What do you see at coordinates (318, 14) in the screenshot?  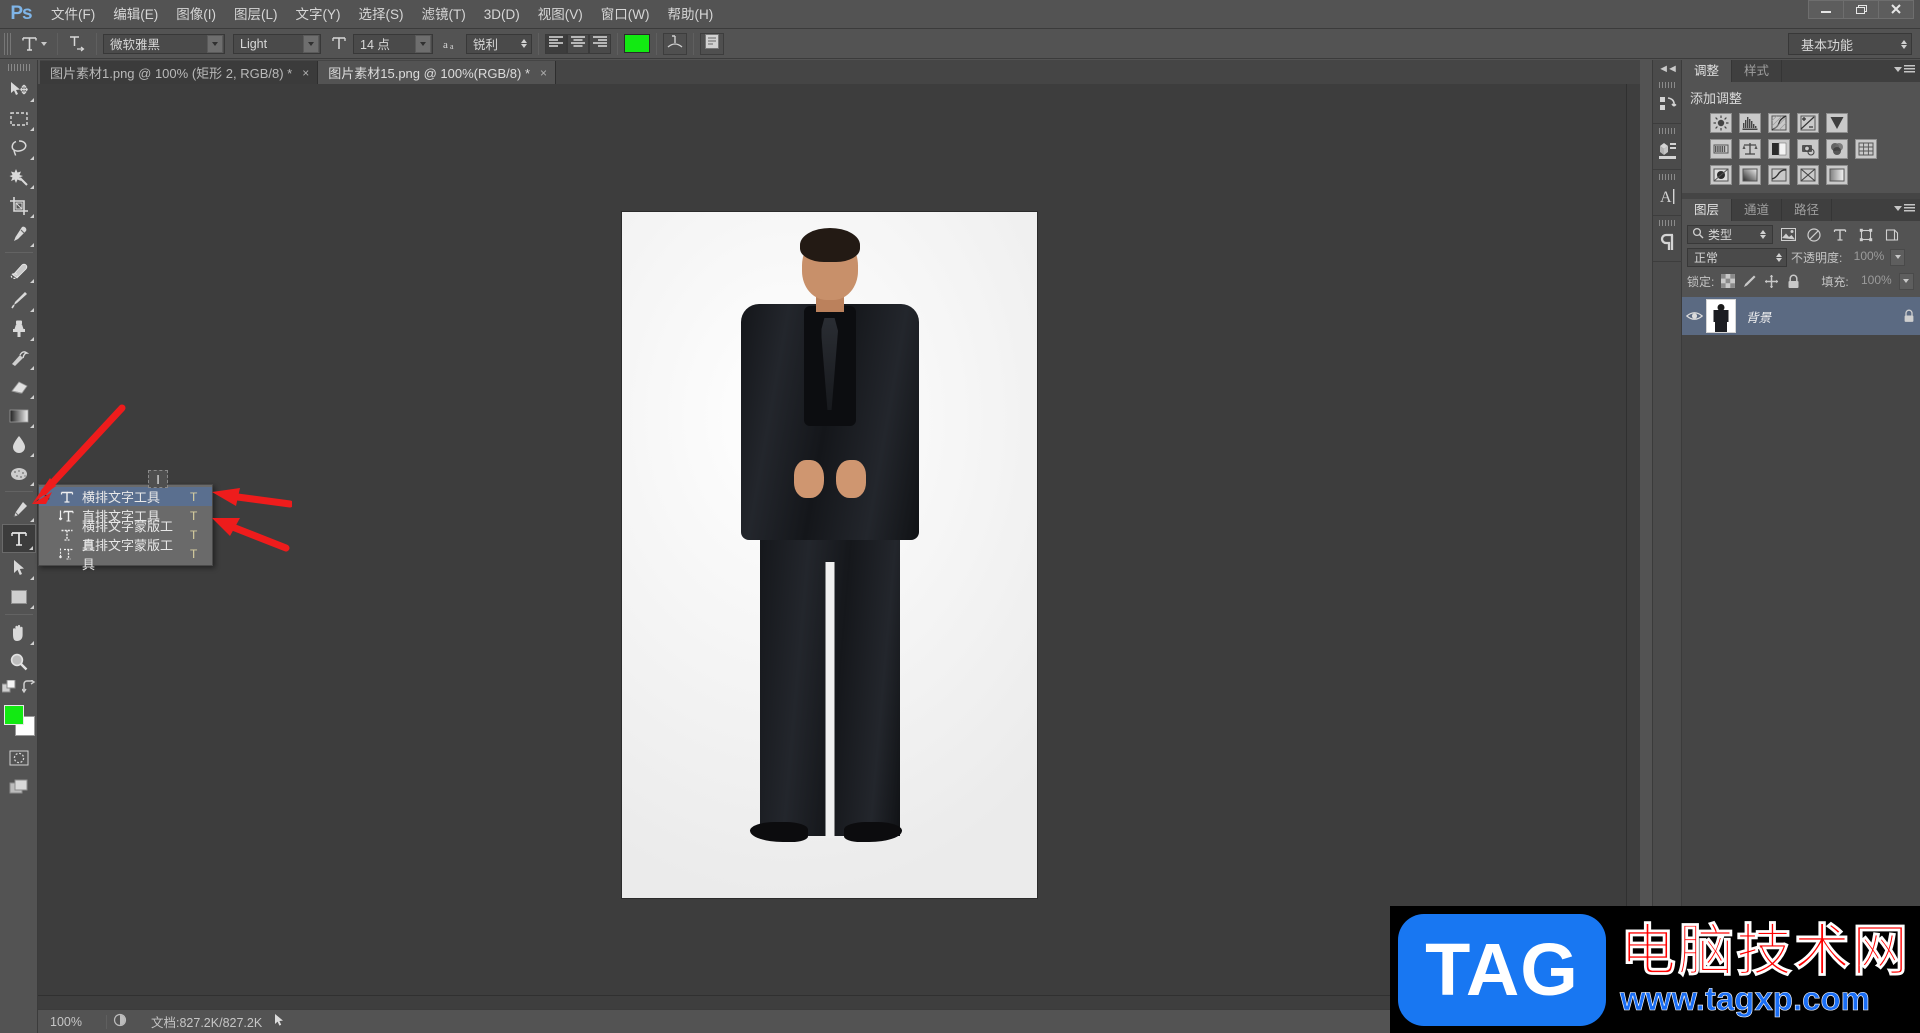 I see `menu-type: 文字(Y)` at bounding box center [318, 14].